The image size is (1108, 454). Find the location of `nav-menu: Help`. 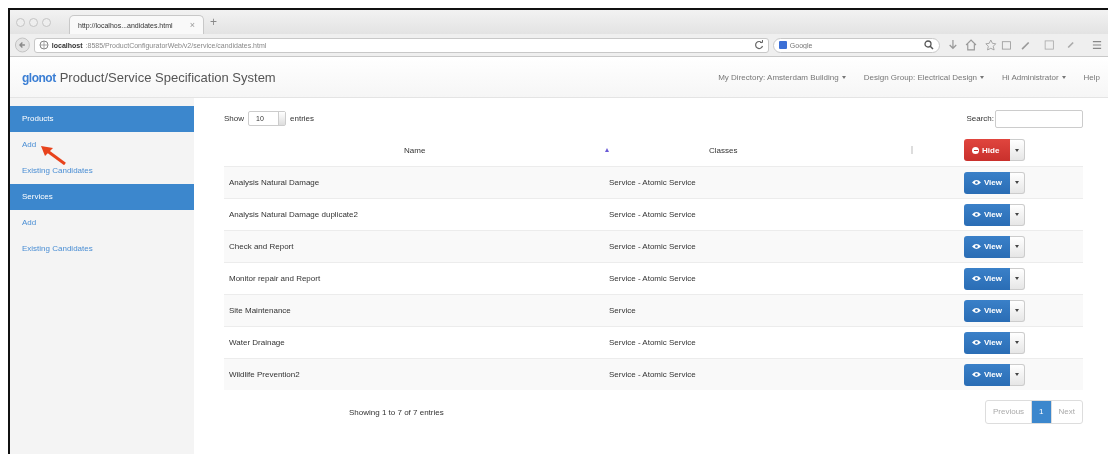

nav-menu: Help is located at coordinates (1091, 77).